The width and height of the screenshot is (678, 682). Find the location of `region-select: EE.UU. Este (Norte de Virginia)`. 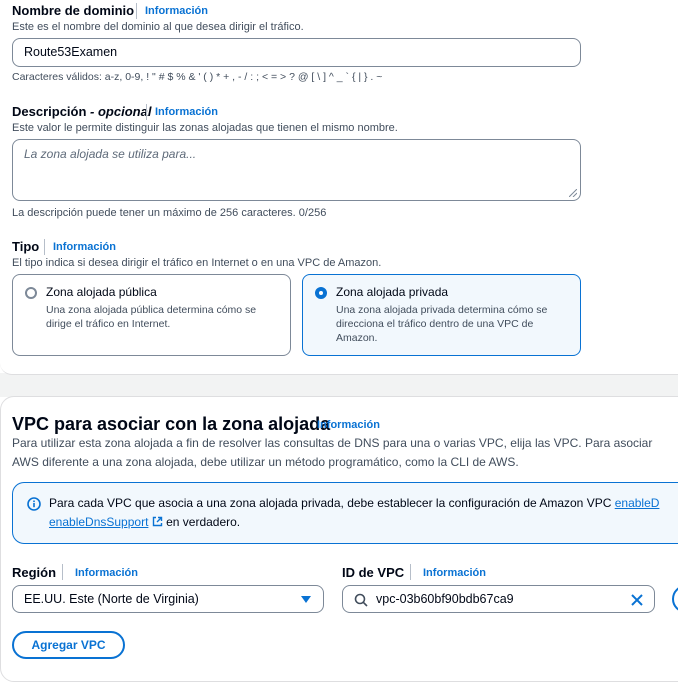

region-select: EE.UU. Este (Norte de Virginia) is located at coordinates (168, 599).